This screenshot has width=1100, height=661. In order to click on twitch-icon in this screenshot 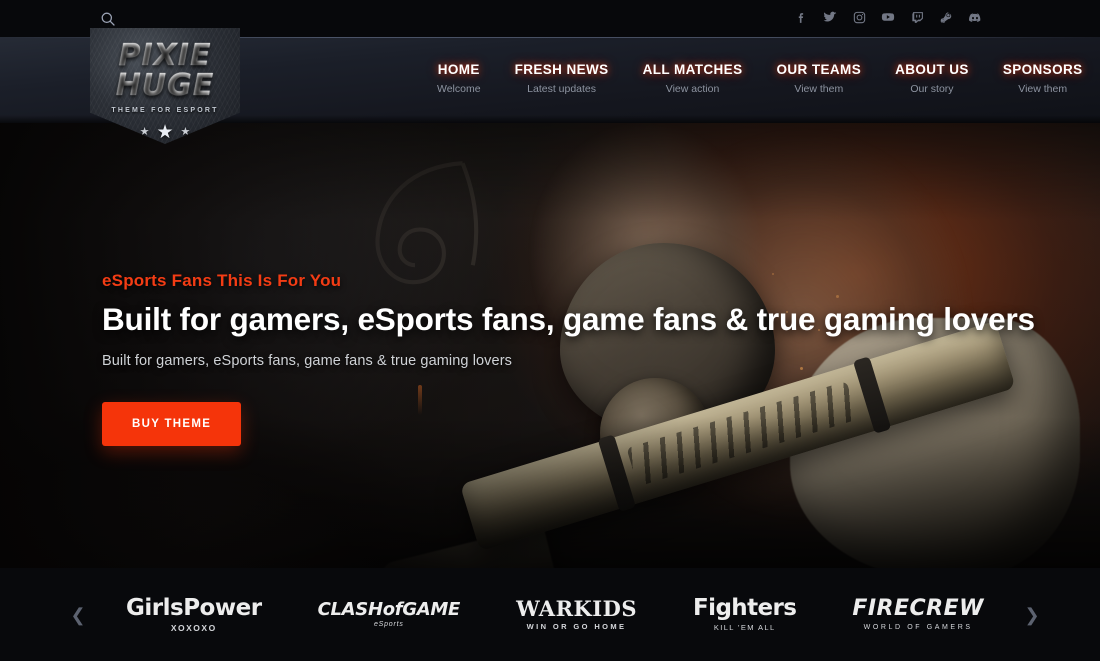, I will do `click(917, 17)`.